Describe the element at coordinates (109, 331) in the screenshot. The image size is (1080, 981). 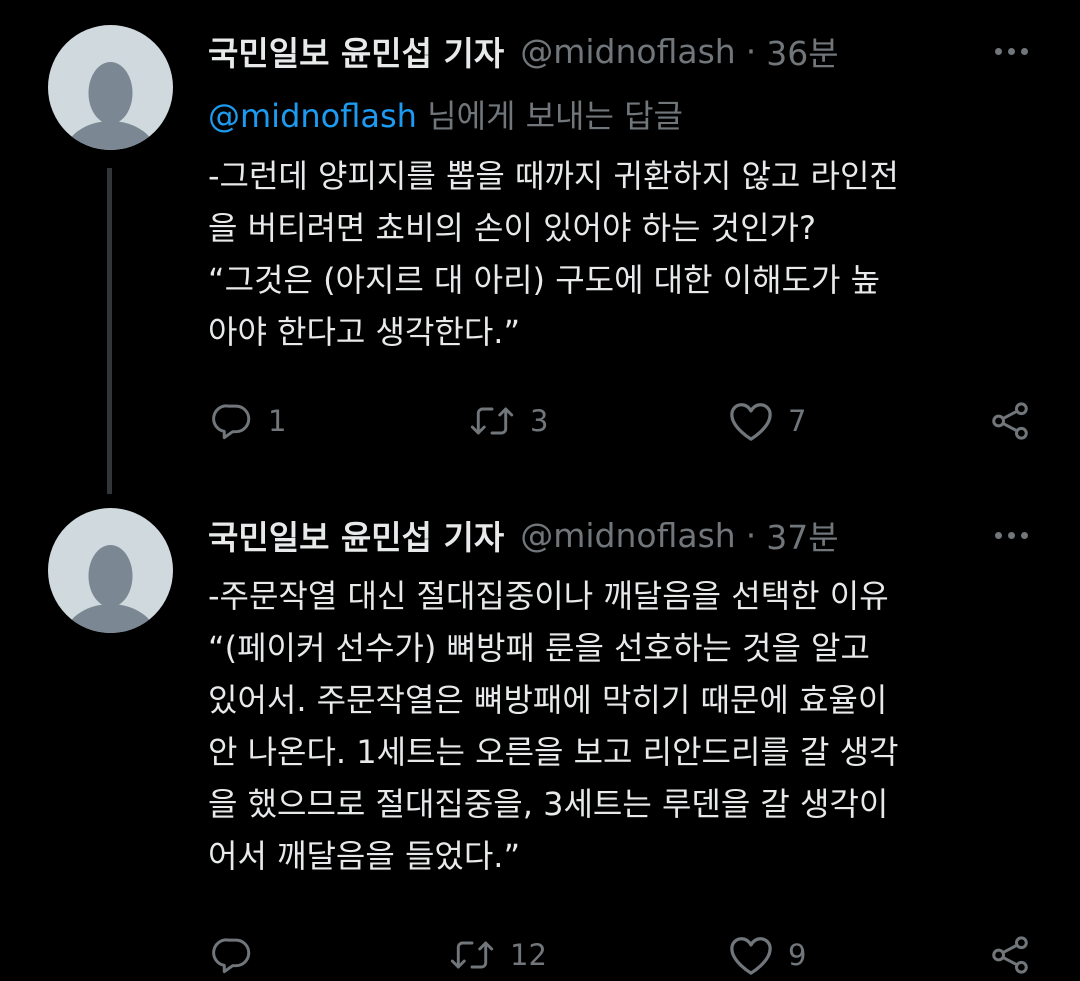
I see `thread-connector-line` at that location.